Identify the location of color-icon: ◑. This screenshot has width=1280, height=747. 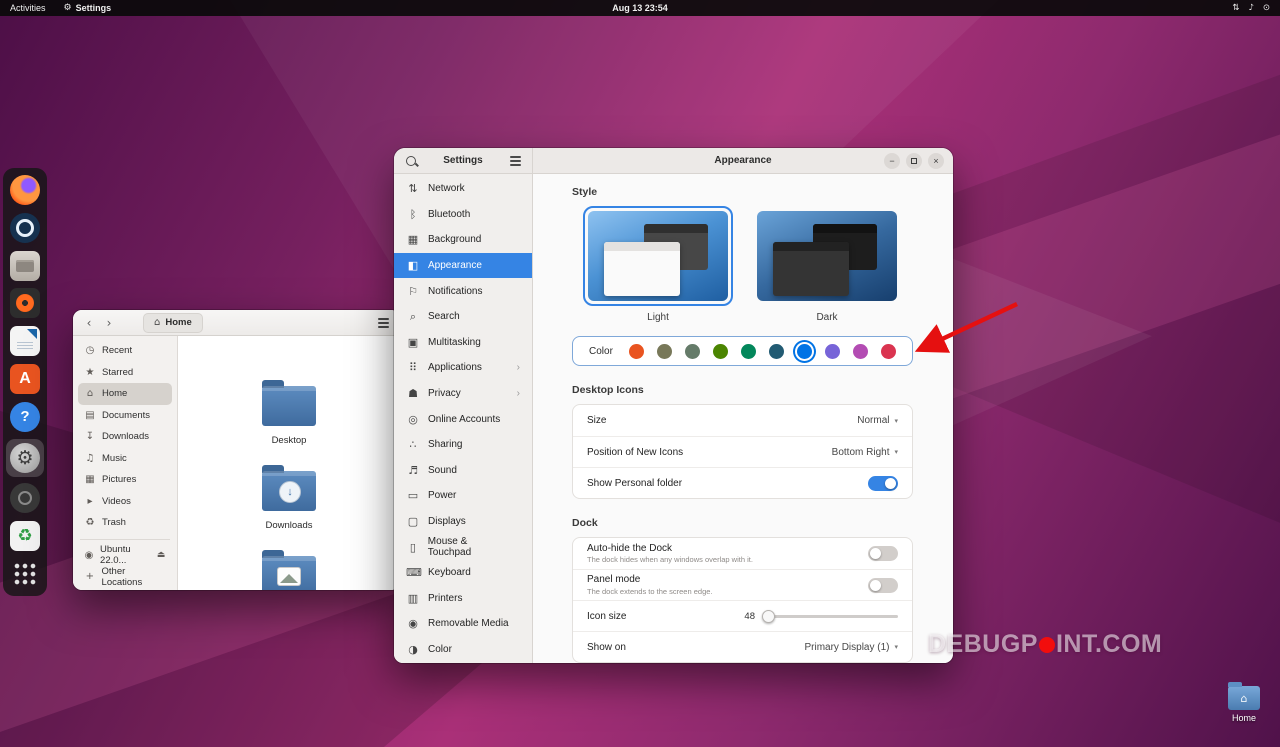
(413, 649).